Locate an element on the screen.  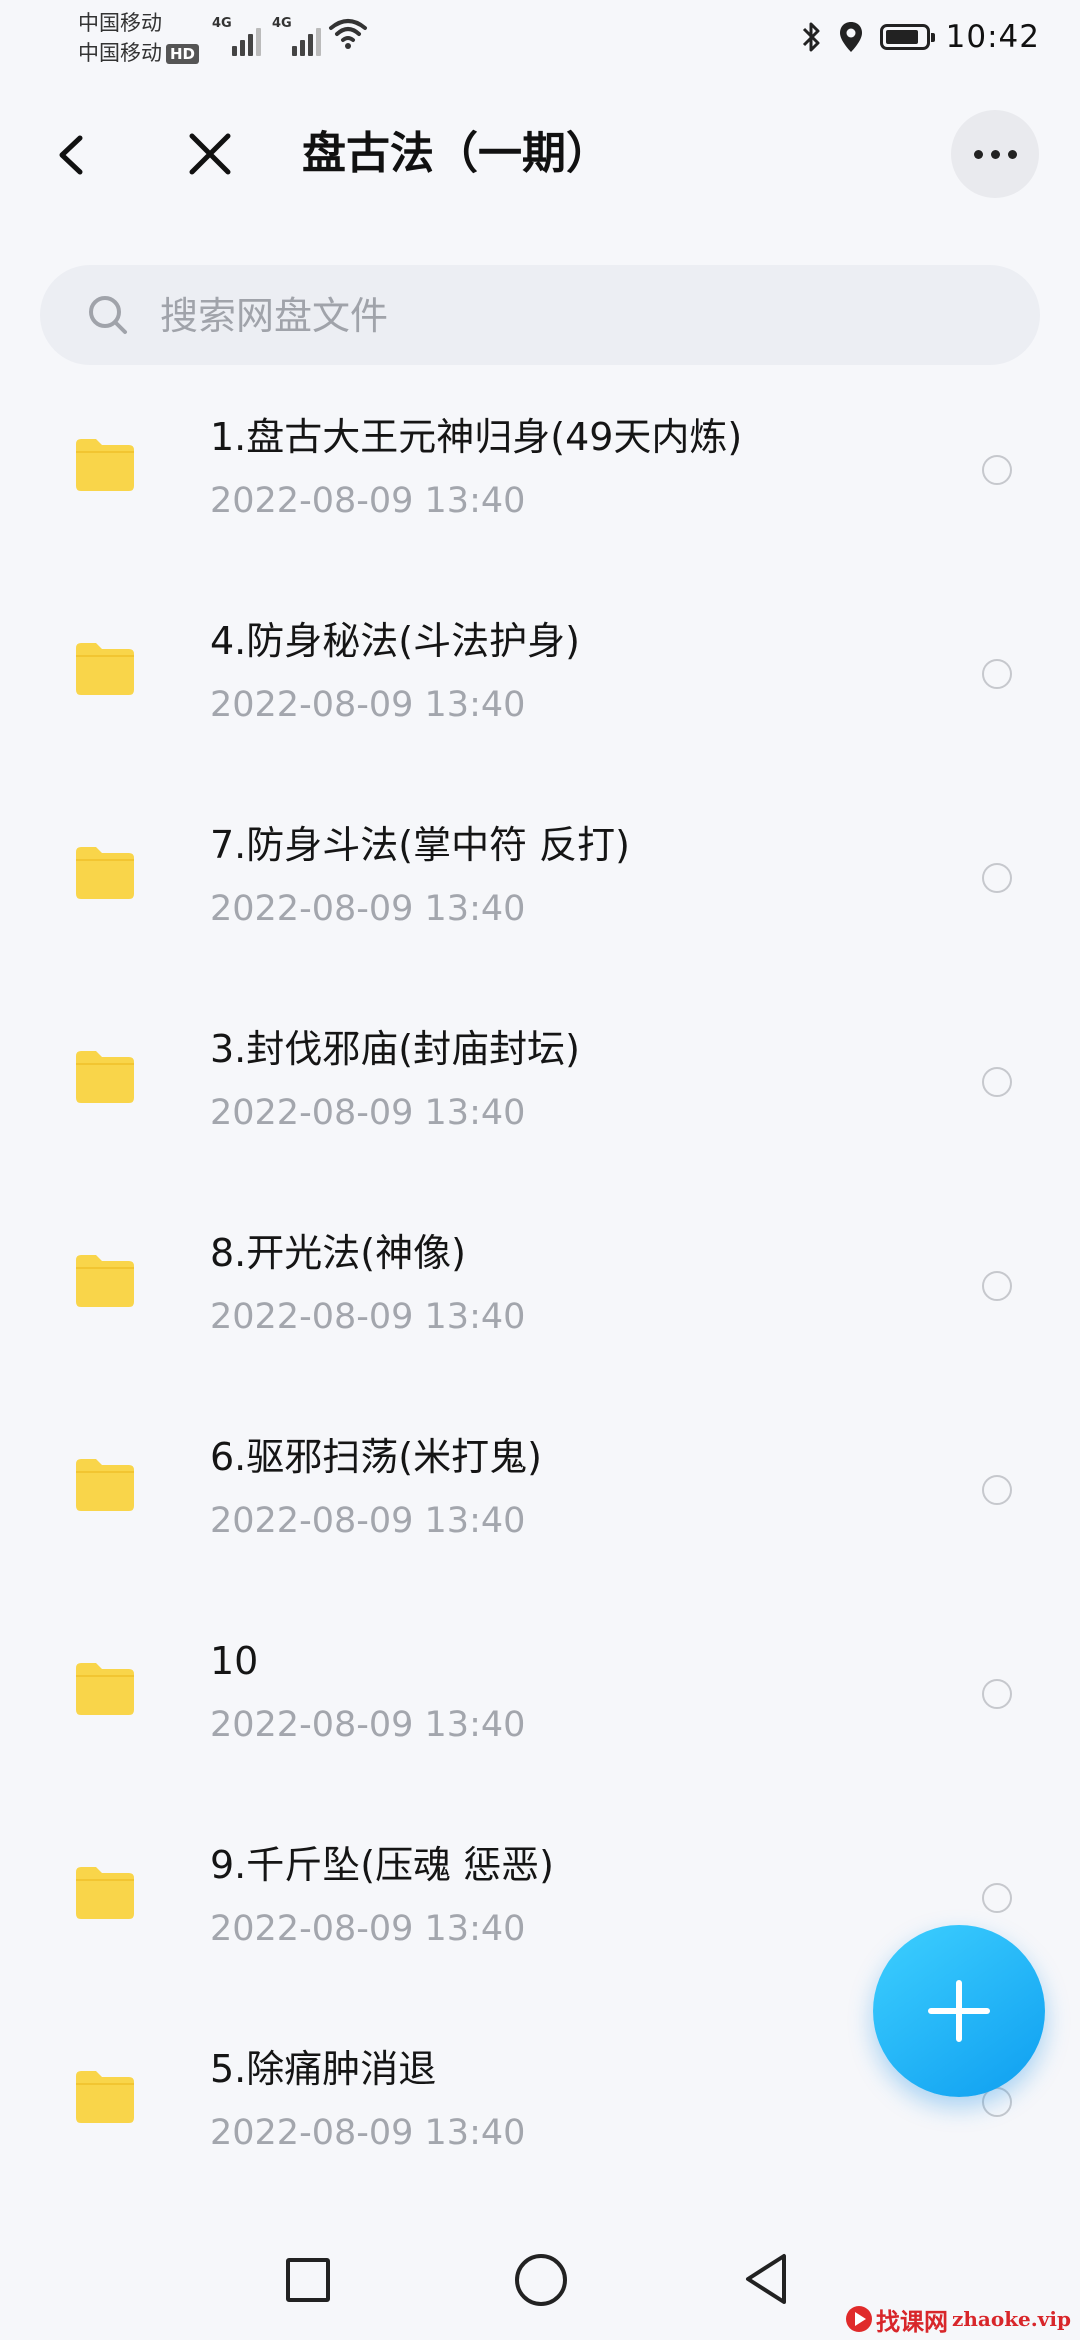
list-item: 6.驱邪扫荡(米打鬼) 2022-08-09 13:40 is located at coordinates (540, 1484).